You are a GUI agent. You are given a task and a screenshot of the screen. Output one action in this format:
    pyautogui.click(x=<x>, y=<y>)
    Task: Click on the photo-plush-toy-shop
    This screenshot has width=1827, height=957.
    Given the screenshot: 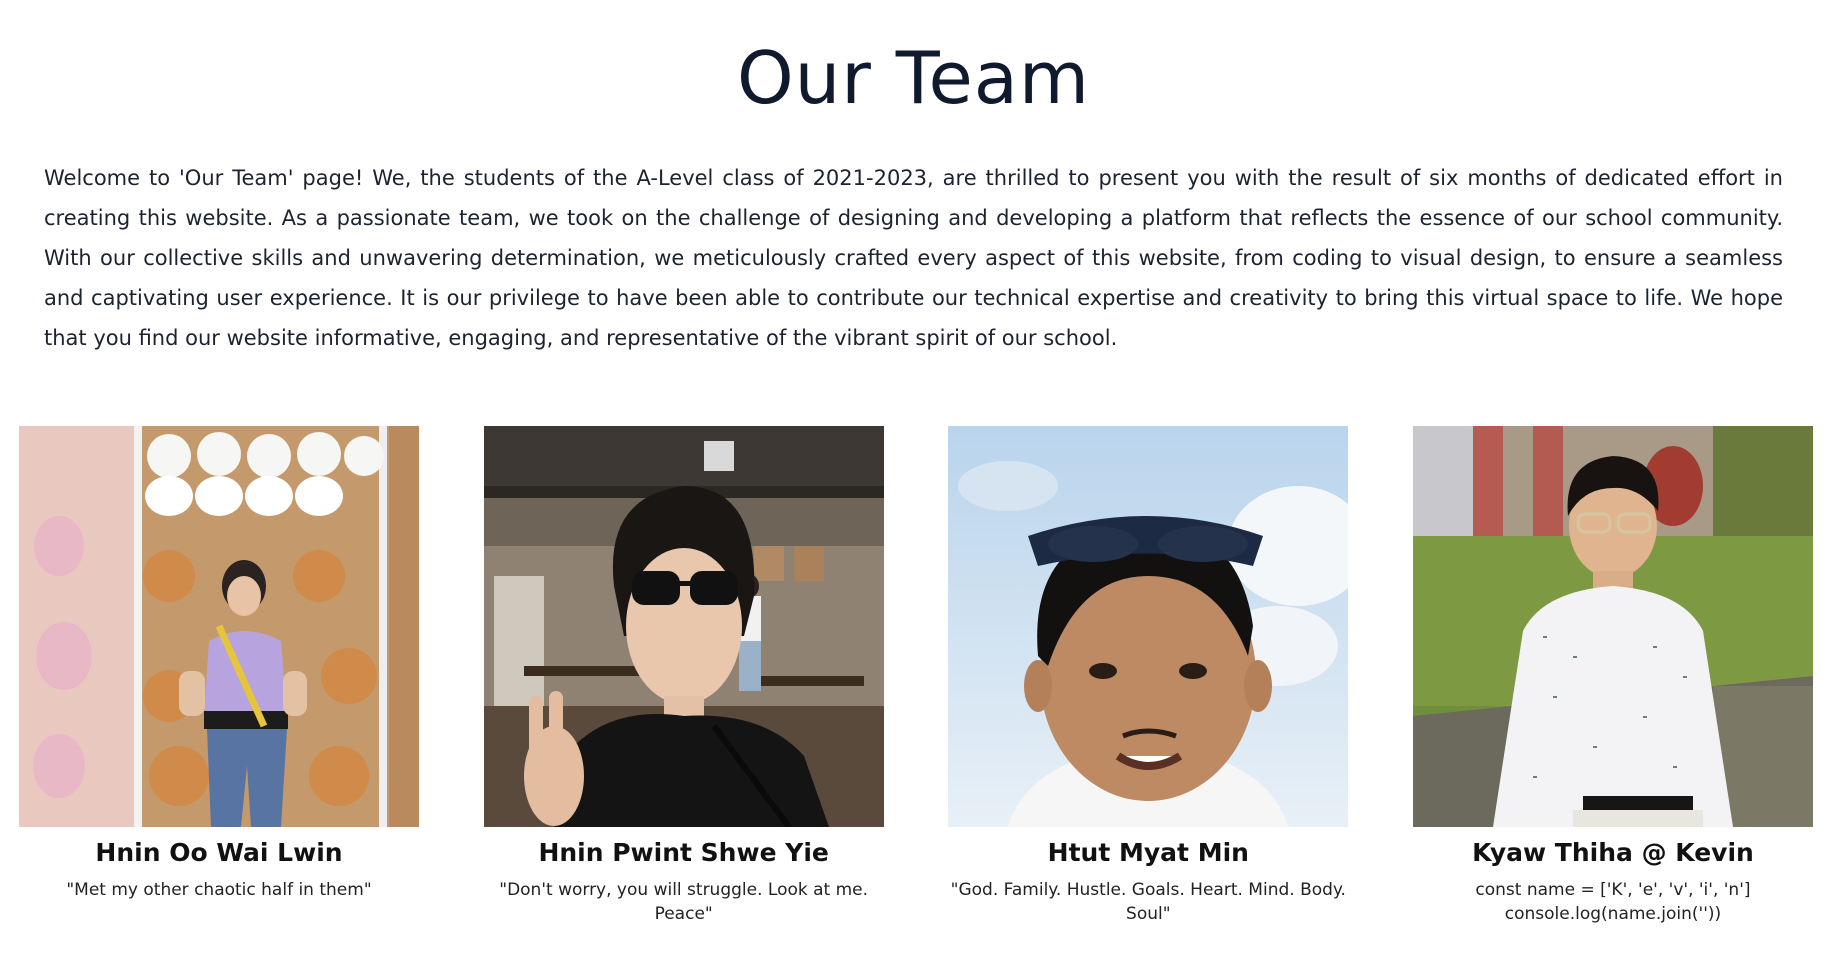 What is the action you would take?
    pyautogui.click(x=219, y=626)
    